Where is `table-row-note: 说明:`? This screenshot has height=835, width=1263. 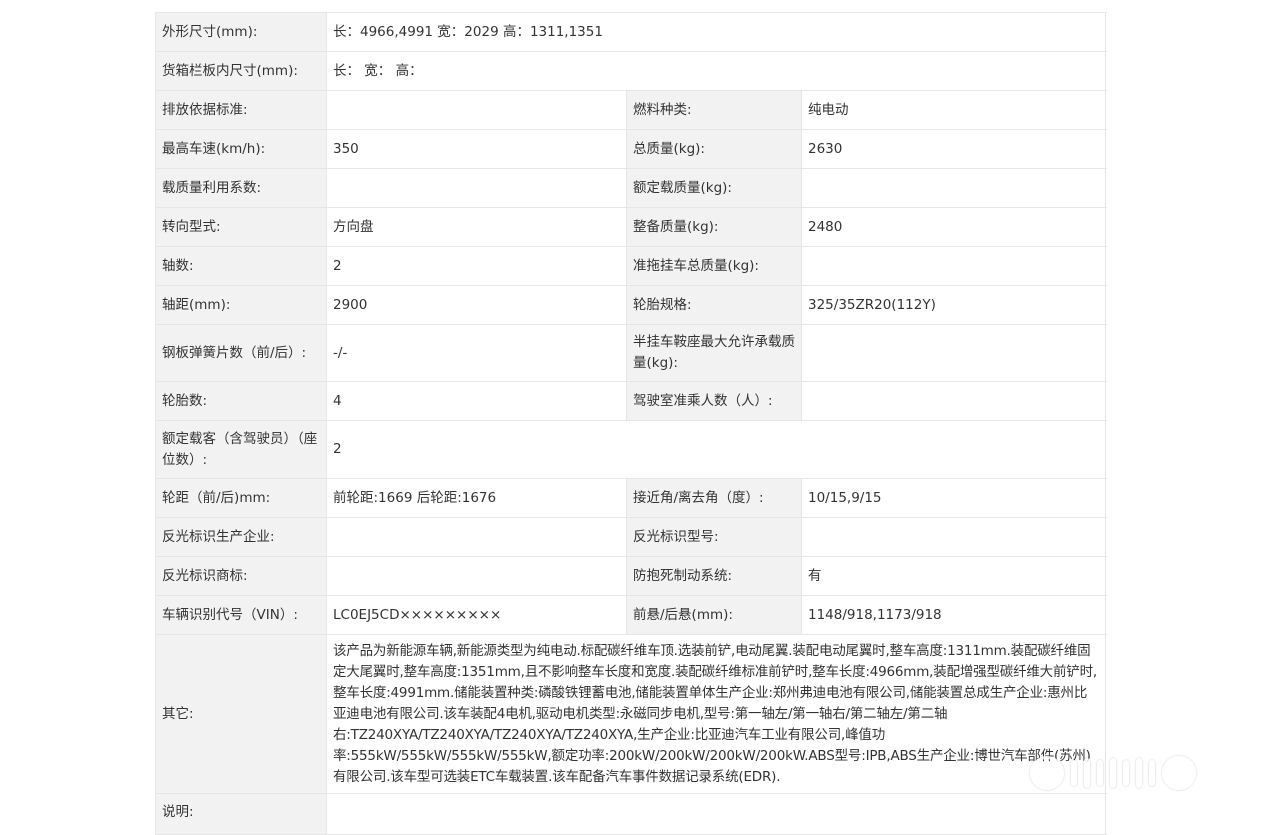
table-row-note: 说明: is located at coordinates (631, 814).